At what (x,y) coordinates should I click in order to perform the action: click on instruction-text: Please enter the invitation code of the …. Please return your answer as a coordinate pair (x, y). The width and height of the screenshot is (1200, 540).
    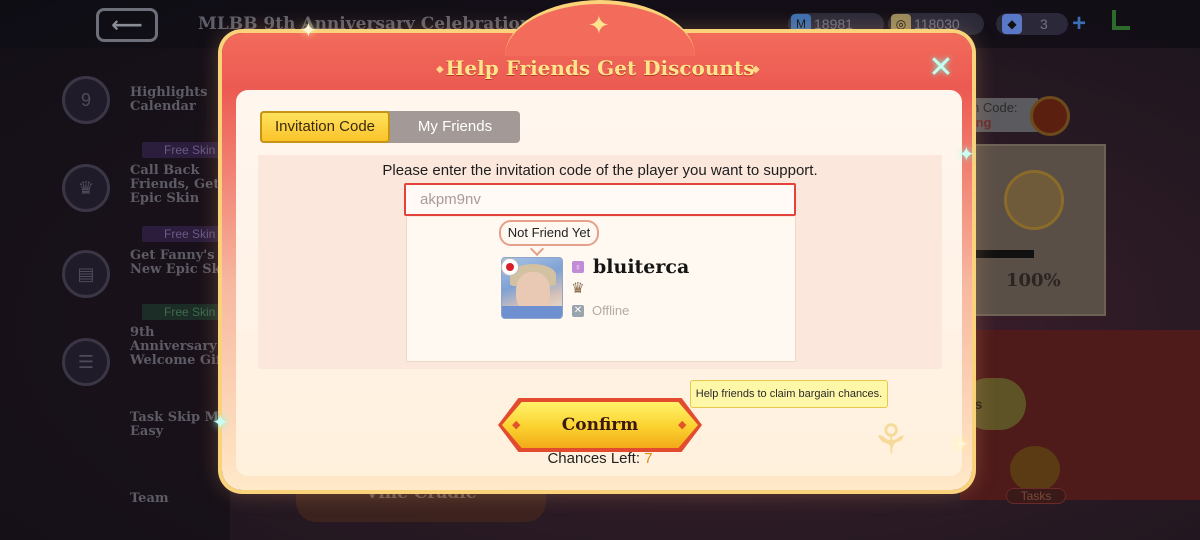
    Looking at the image, I should click on (600, 170).